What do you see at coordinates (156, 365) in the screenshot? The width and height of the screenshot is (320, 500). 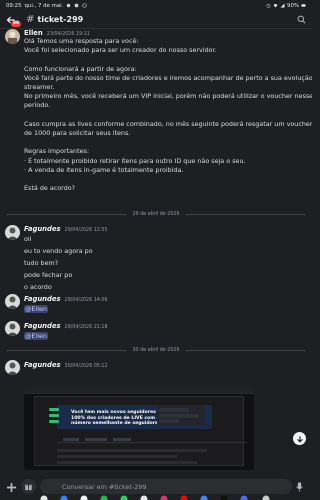 I see `message: Fagundes 30/04/2026 05:12` at bounding box center [156, 365].